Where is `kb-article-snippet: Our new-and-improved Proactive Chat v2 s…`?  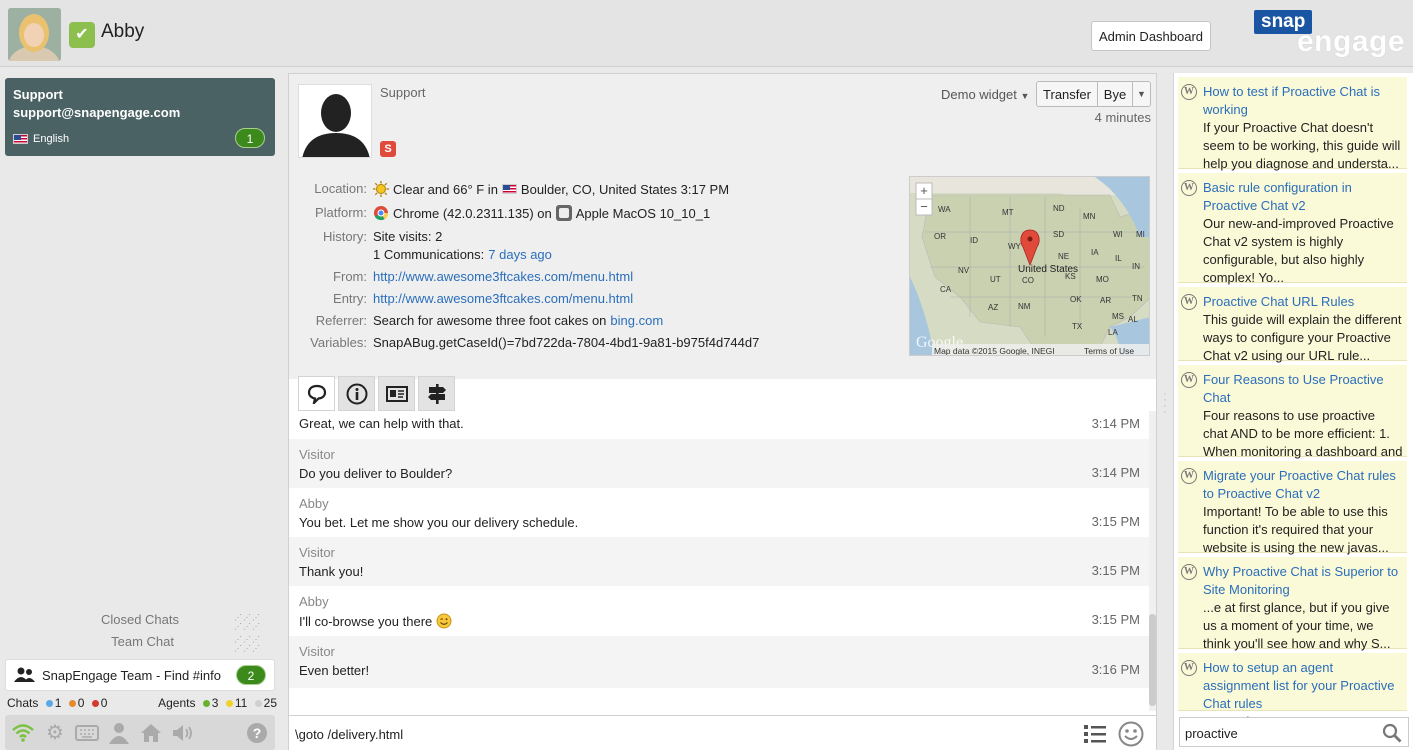
kb-article-snippet: Our new-and-improved Proactive Chat v2 s… is located at coordinates (1298, 250).